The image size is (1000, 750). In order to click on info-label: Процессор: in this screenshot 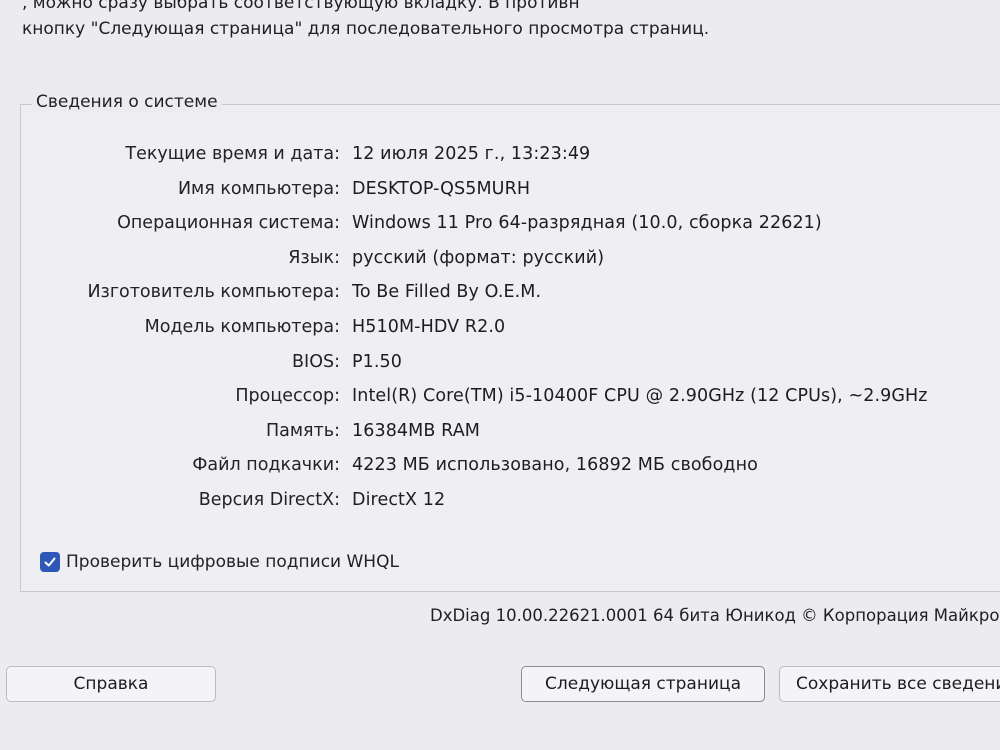, I will do `click(287, 396)`.